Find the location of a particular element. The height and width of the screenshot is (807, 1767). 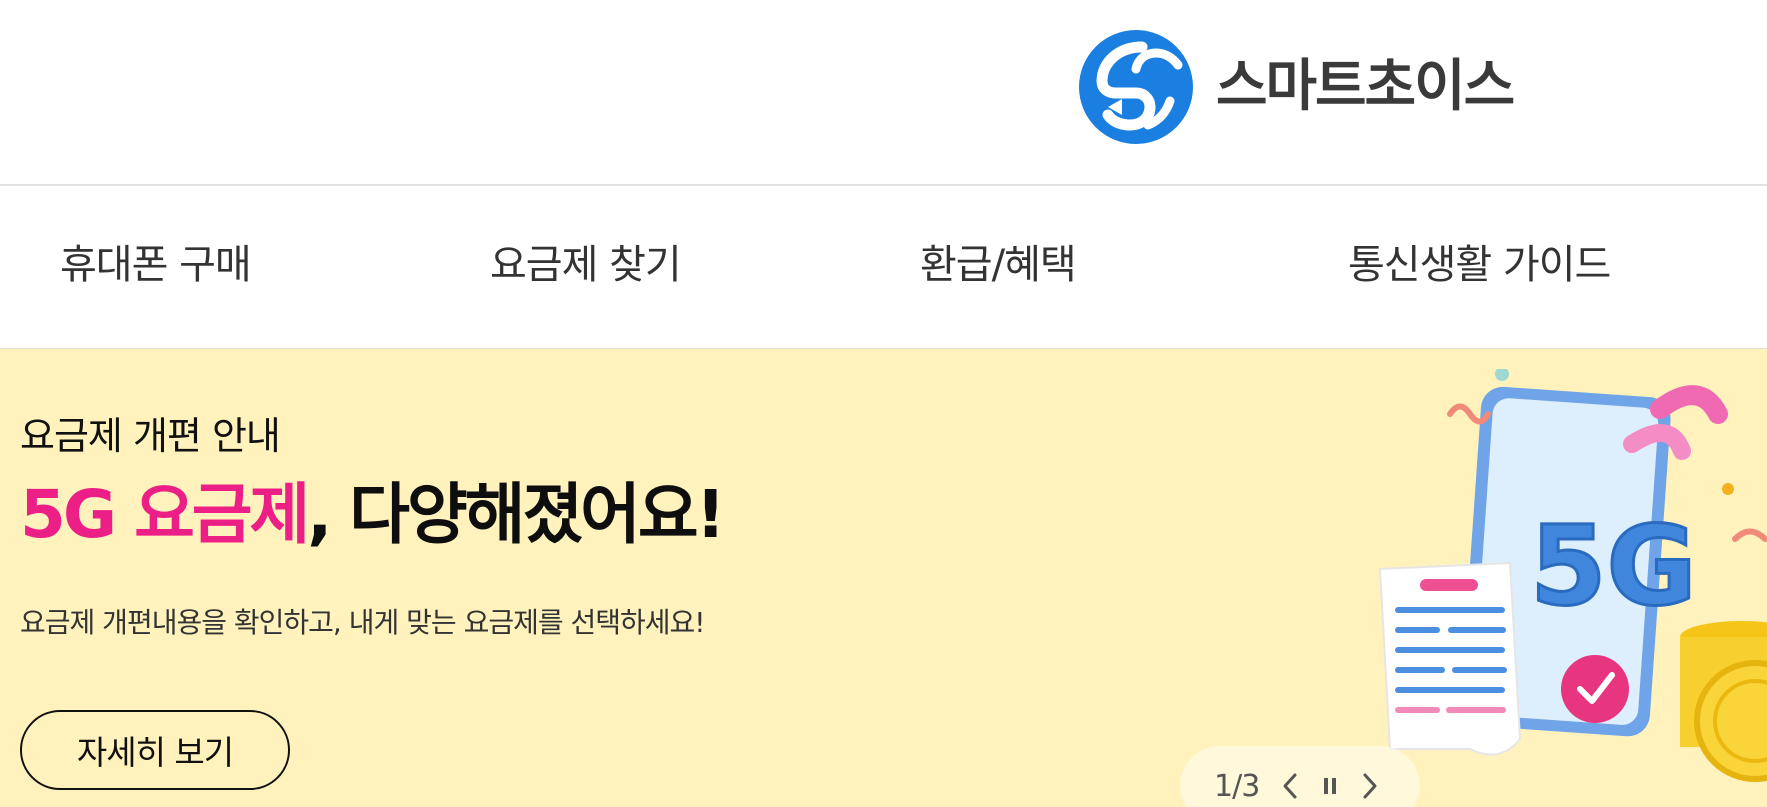

logo-icon is located at coordinates (1136, 87).